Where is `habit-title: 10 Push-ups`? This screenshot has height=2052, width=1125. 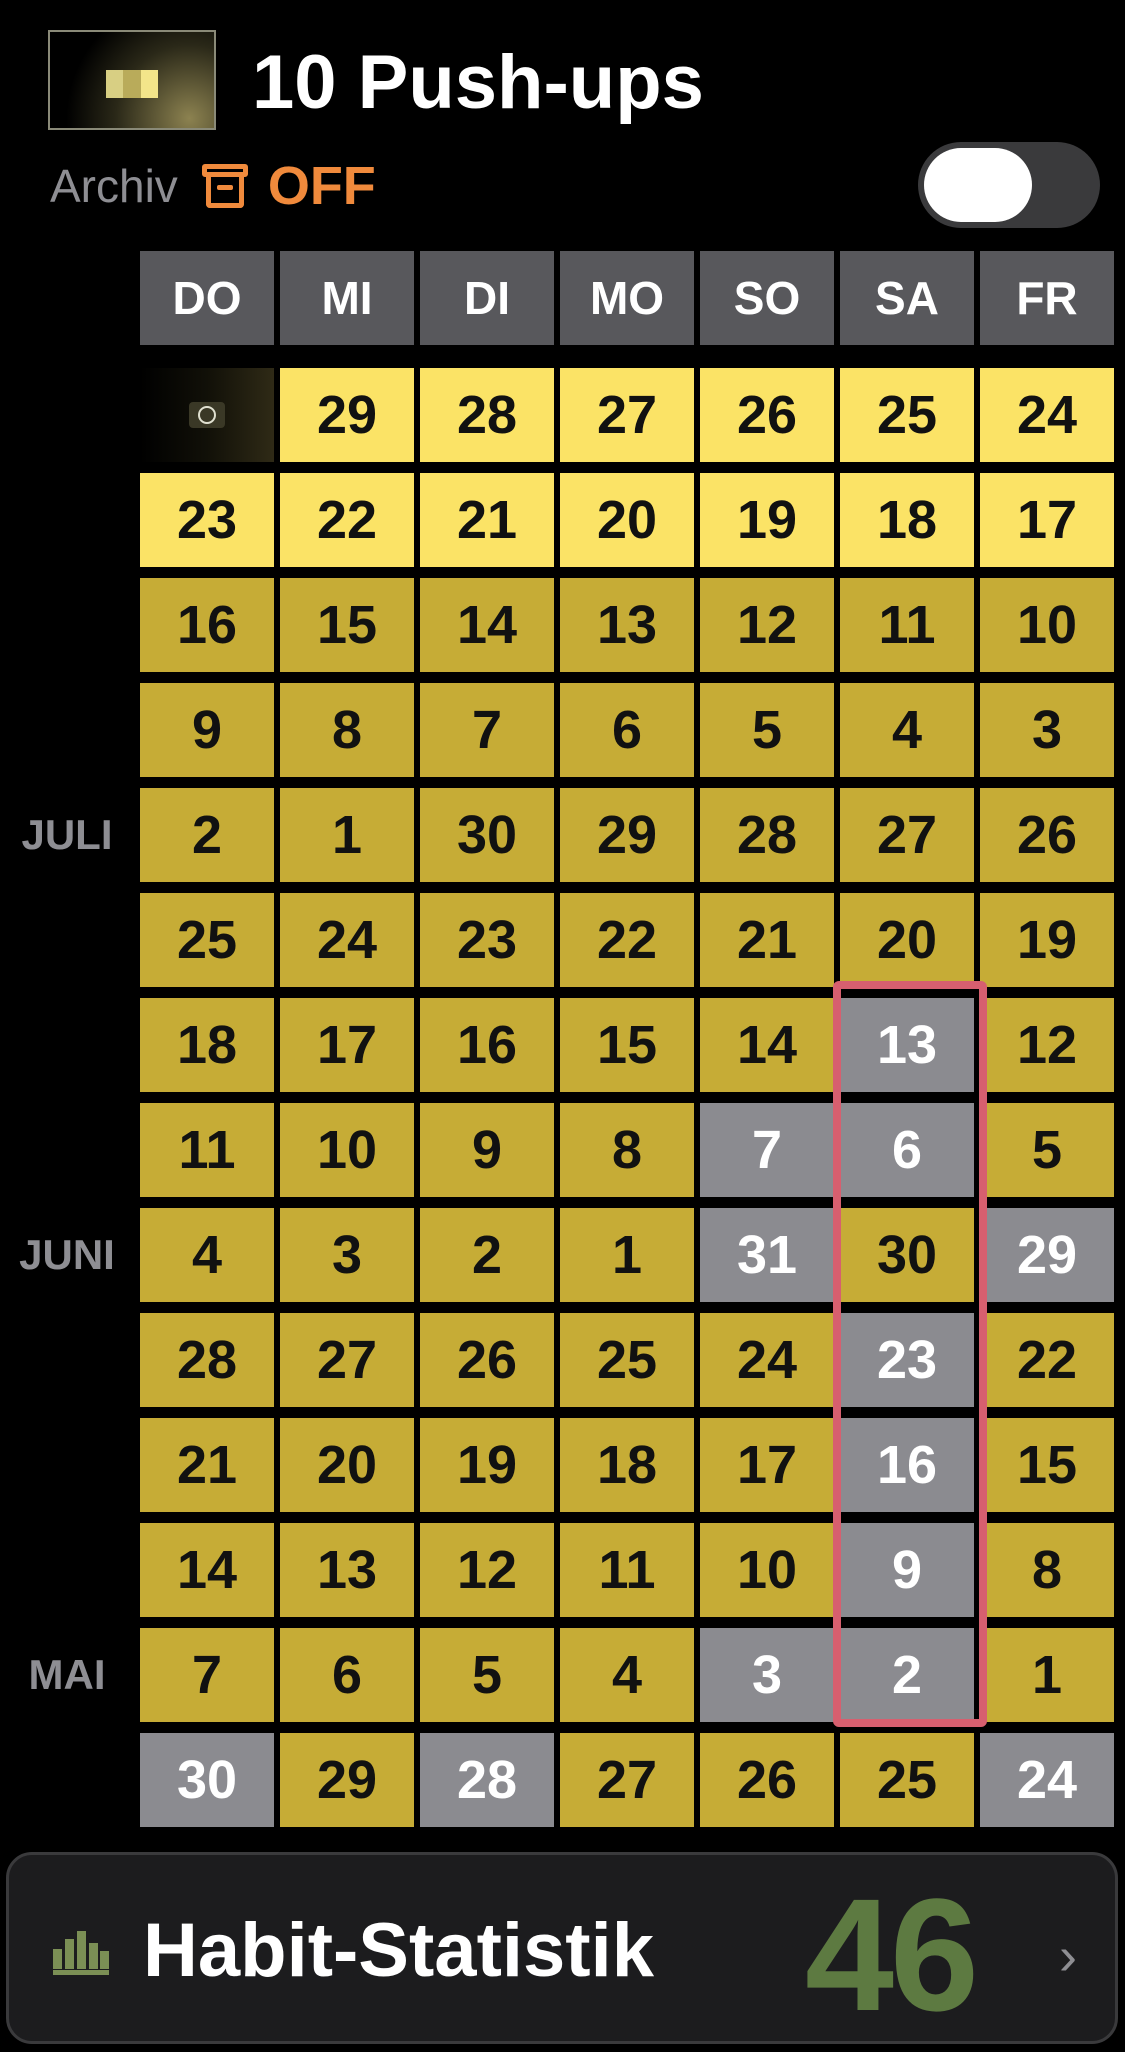 habit-title: 10 Push-ups is located at coordinates (478, 83).